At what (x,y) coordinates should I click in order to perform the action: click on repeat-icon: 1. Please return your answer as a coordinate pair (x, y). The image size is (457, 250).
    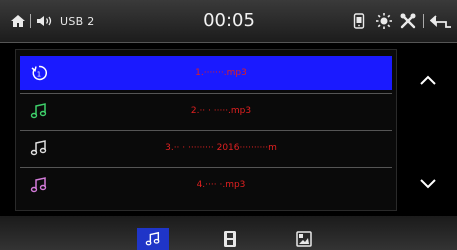
    Looking at the image, I should click on (39, 73).